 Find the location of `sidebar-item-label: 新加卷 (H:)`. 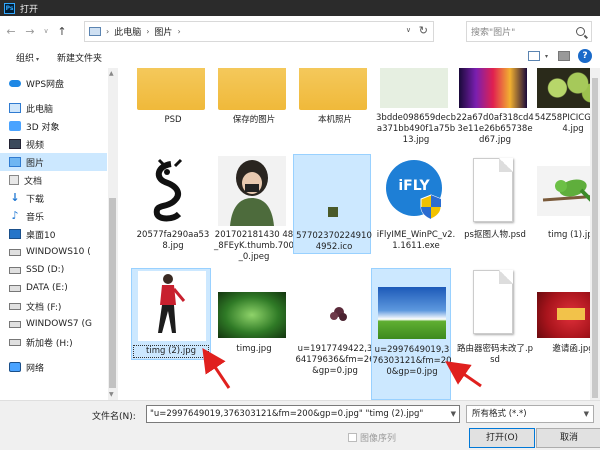

sidebar-item-label: 新加卷 (H:) is located at coordinates (49, 343).